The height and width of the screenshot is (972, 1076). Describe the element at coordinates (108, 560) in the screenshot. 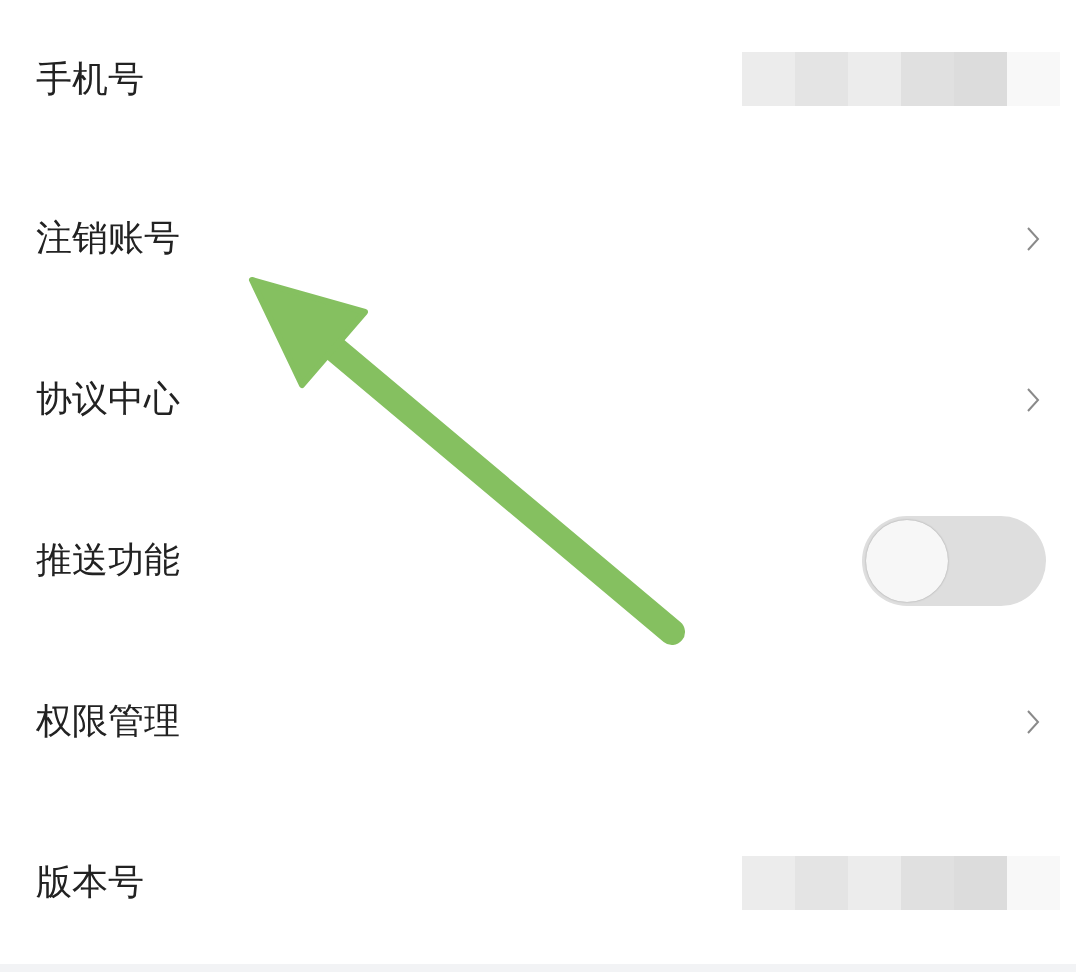

I see `setting-label: 推送功能` at that location.